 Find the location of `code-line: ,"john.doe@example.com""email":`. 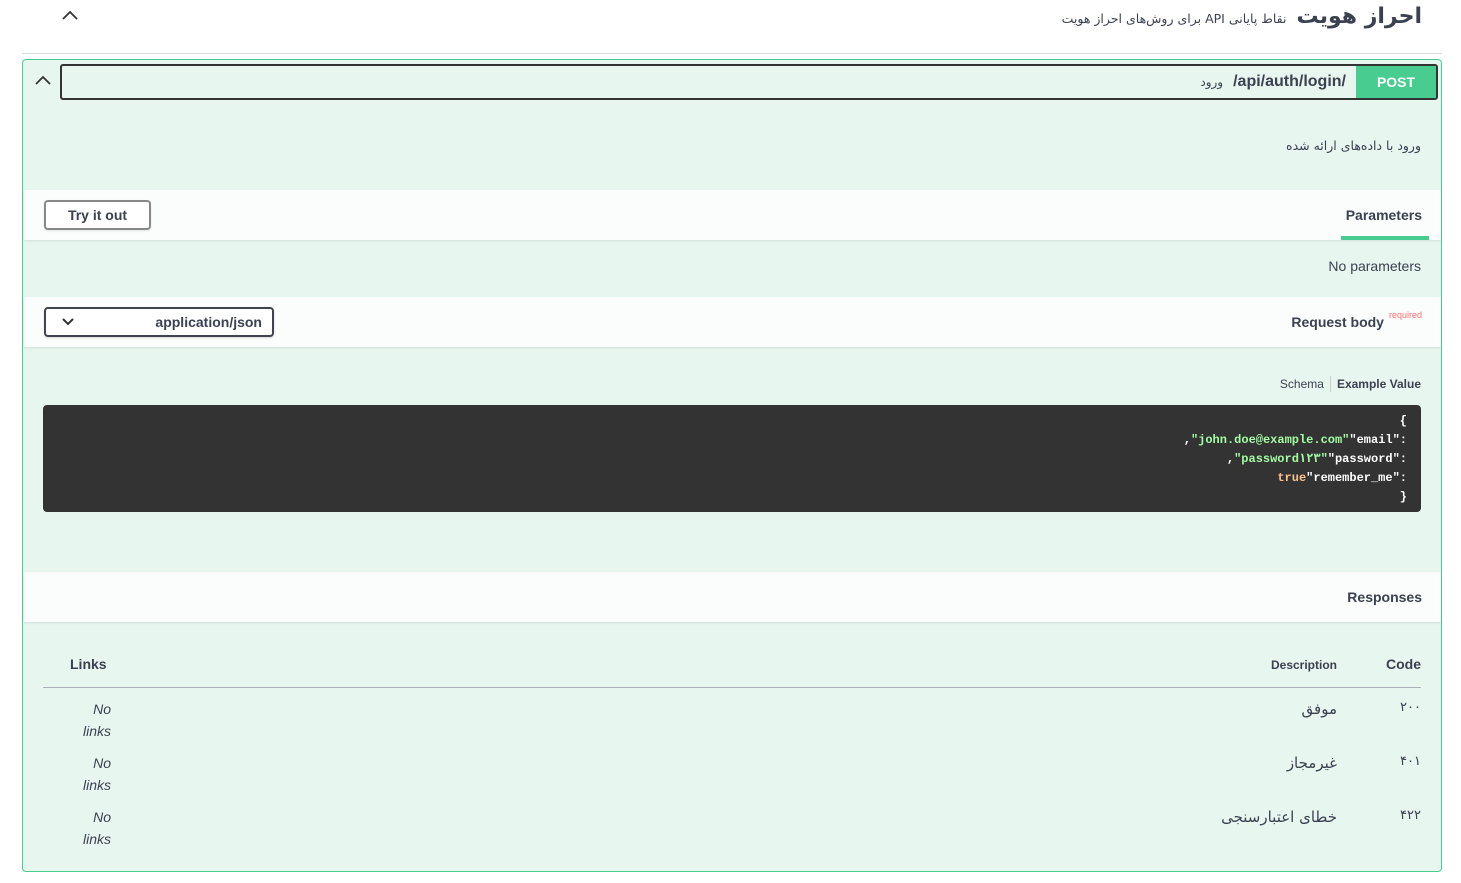

code-line: ,"john.doe@example.com""email": is located at coordinates (1295, 440).